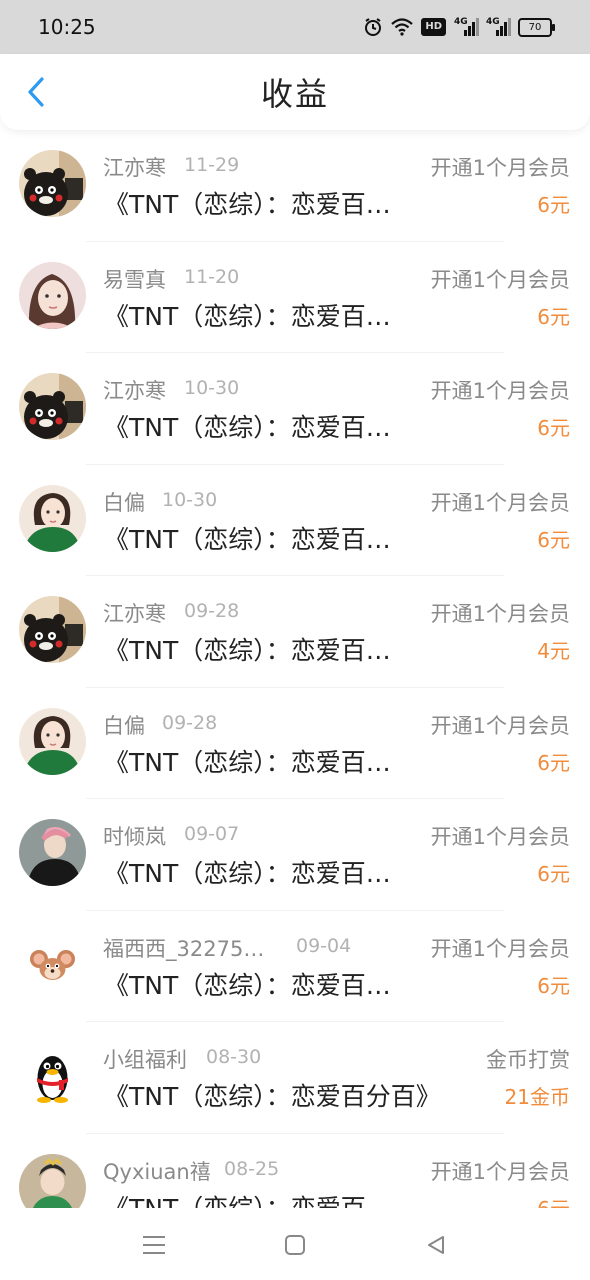  What do you see at coordinates (461, 22) in the screenshot?
I see `network-type-1: 4G` at bounding box center [461, 22].